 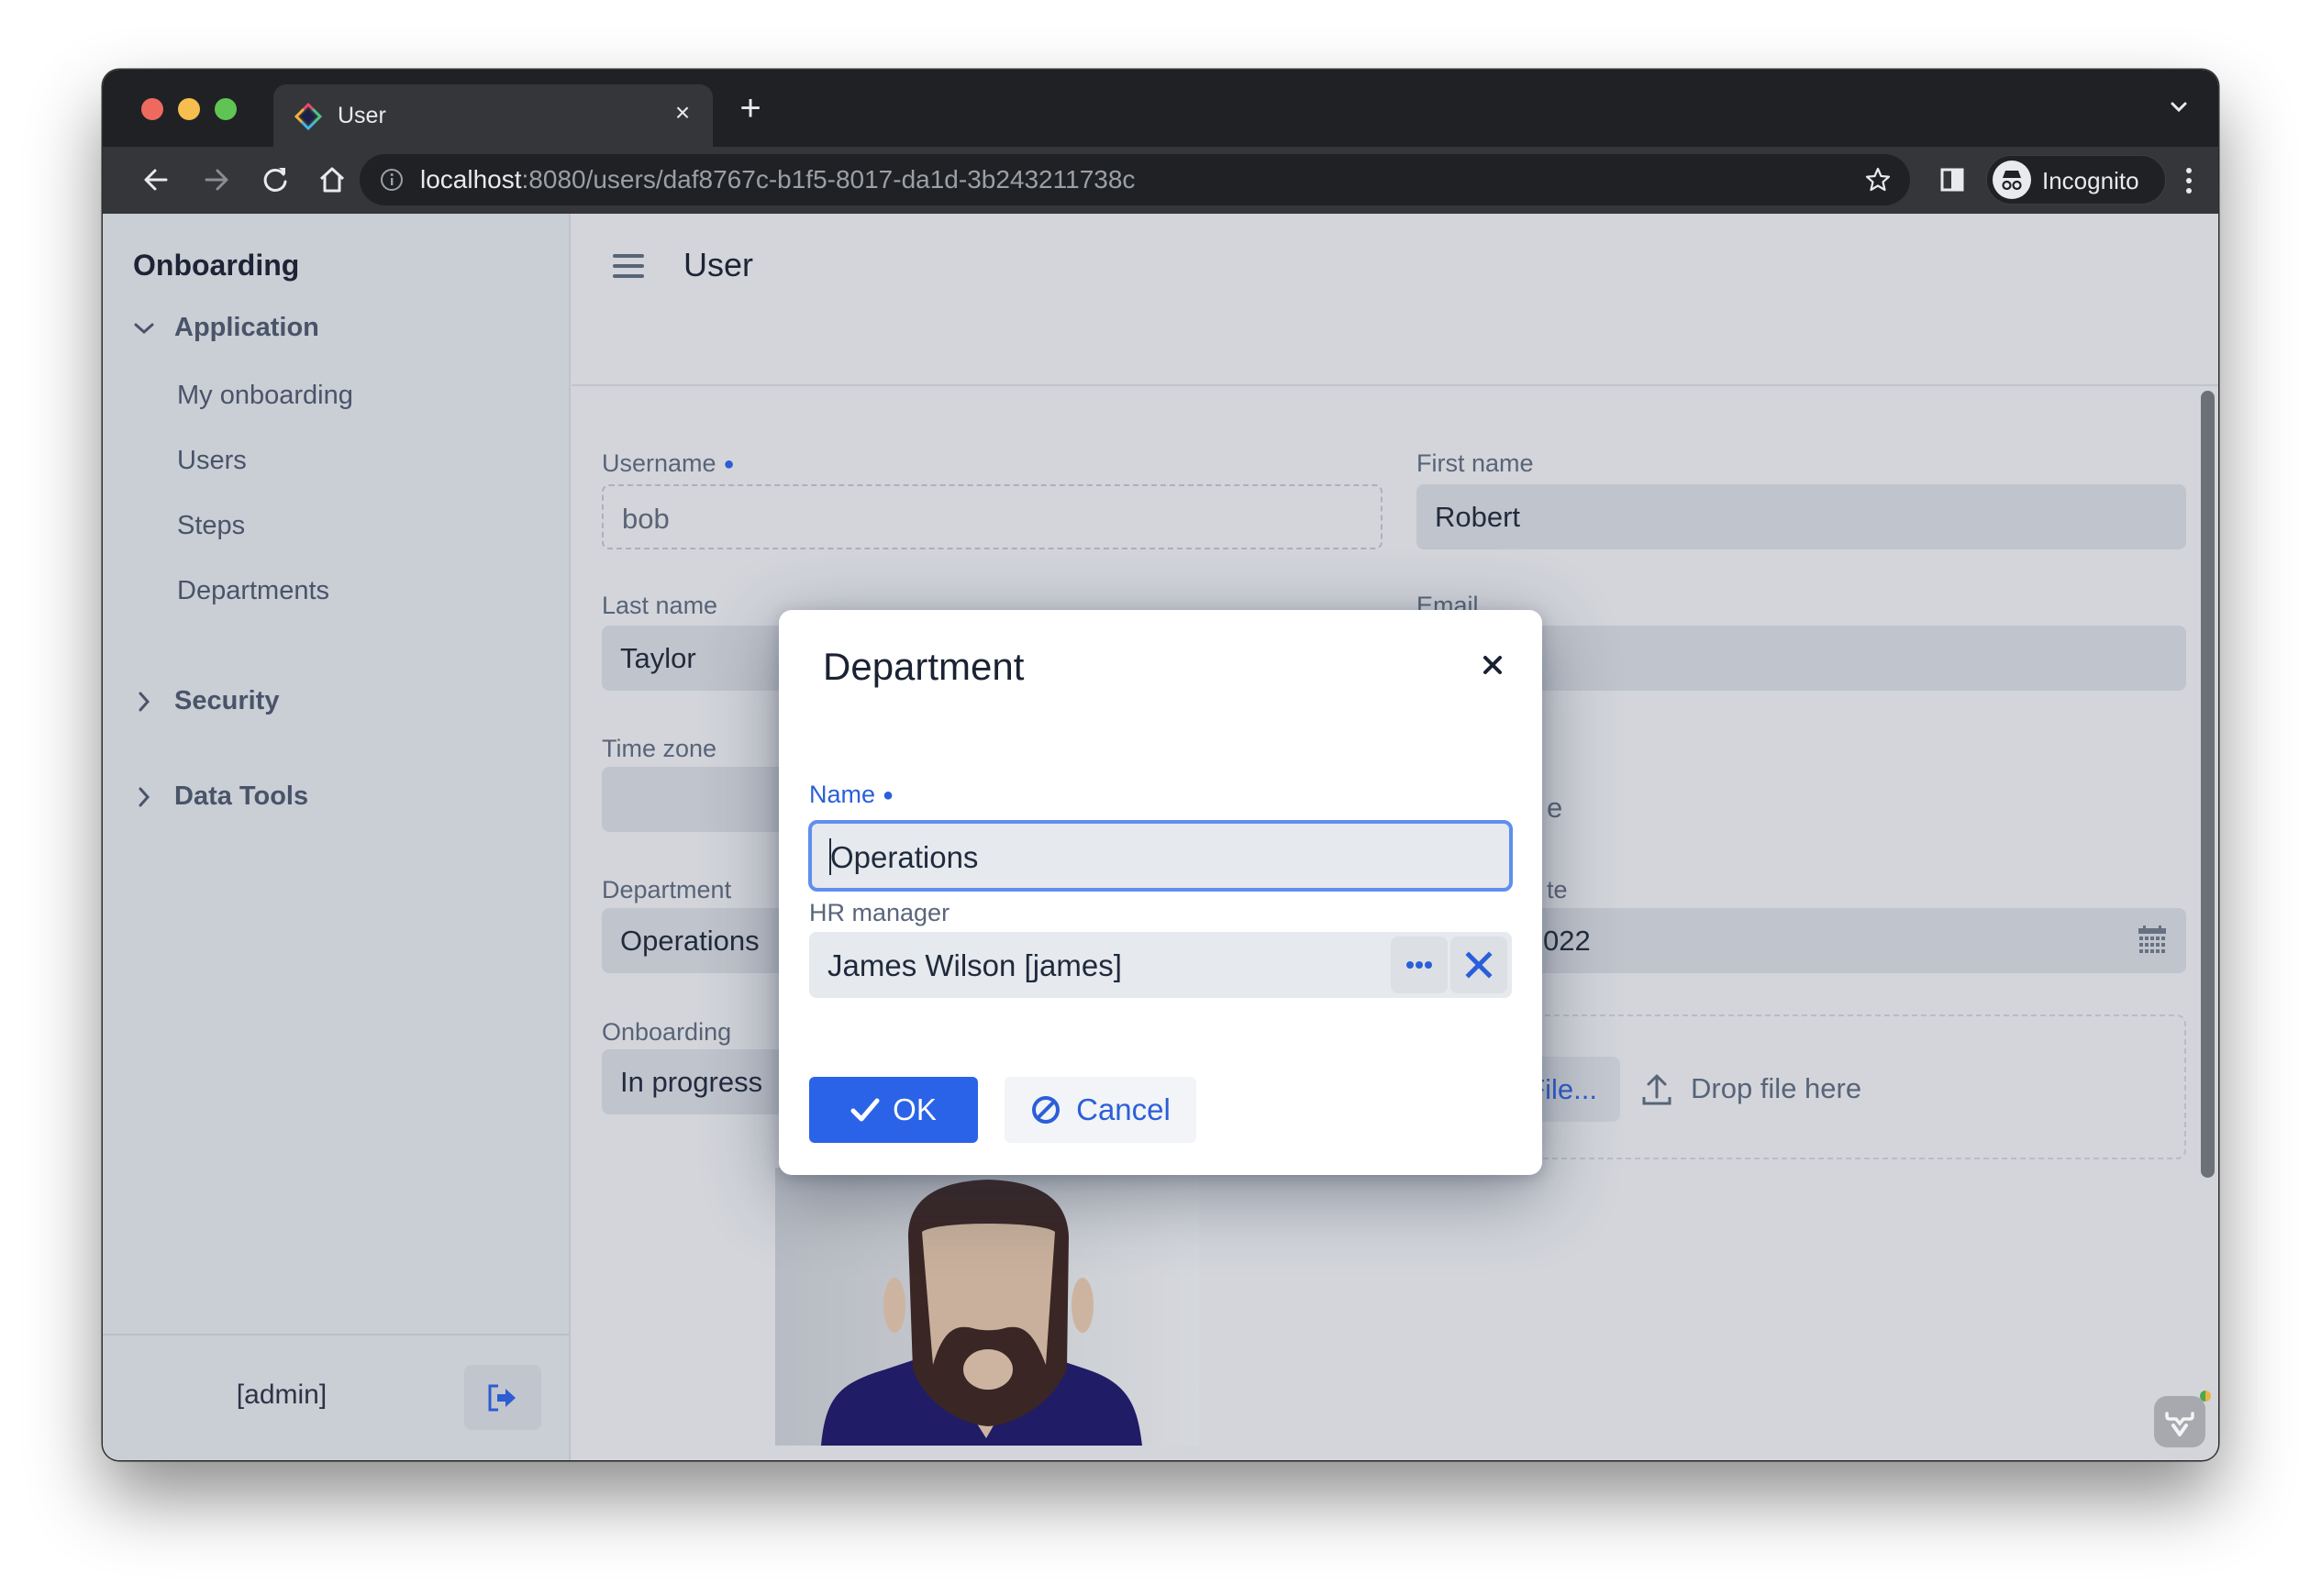 What do you see at coordinates (1952, 179) in the screenshot?
I see `side-panel-icon` at bounding box center [1952, 179].